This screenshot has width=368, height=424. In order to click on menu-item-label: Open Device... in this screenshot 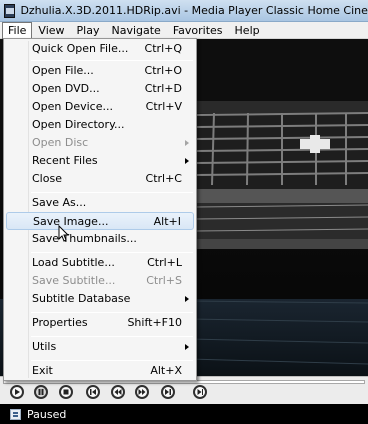, I will do `click(72, 106)`.